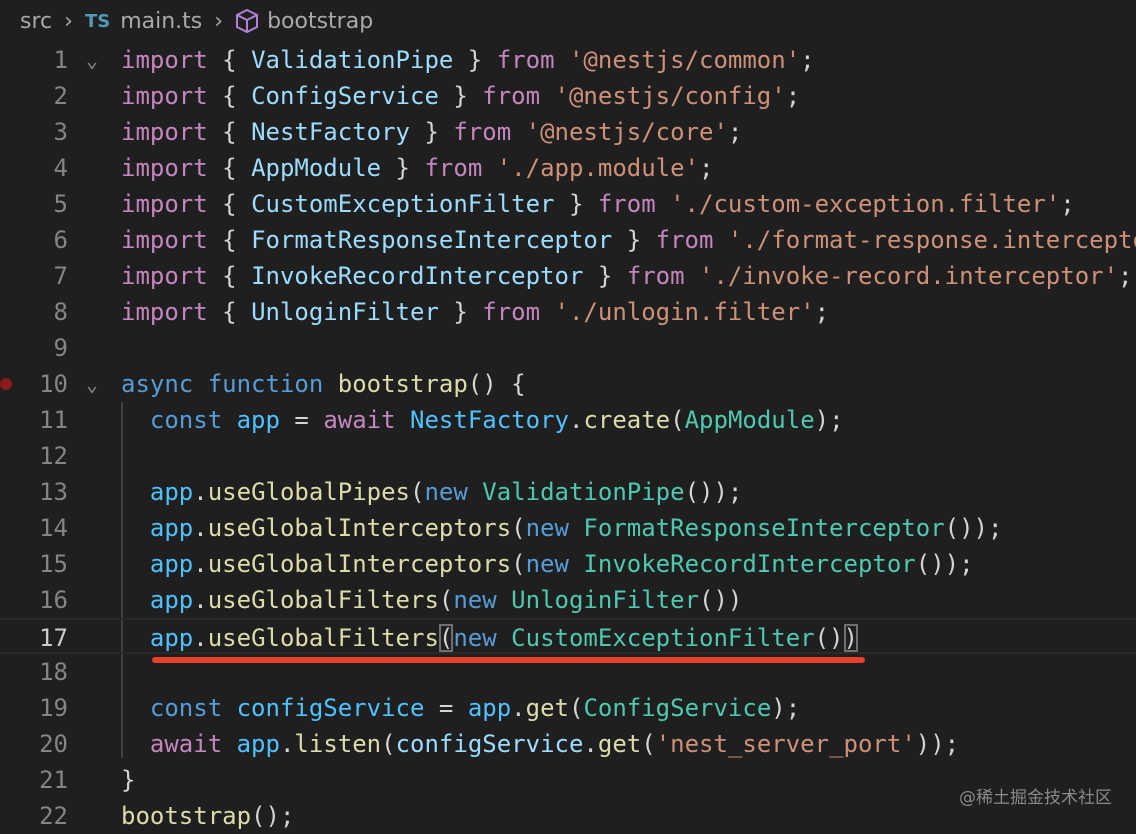 The height and width of the screenshot is (834, 1136). I want to click on line-number: 7, so click(60, 276).